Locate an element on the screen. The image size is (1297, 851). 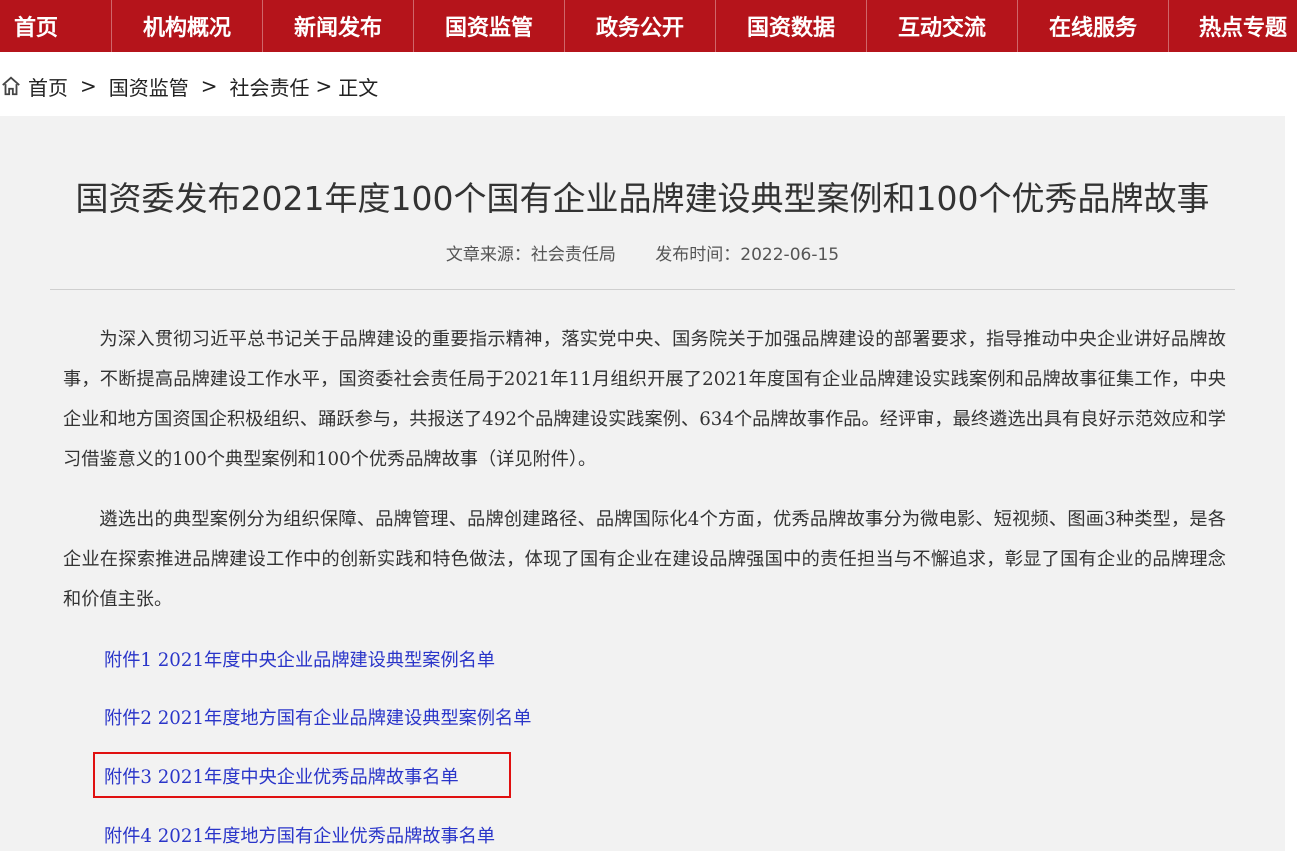
title-divider is located at coordinates (642, 289).